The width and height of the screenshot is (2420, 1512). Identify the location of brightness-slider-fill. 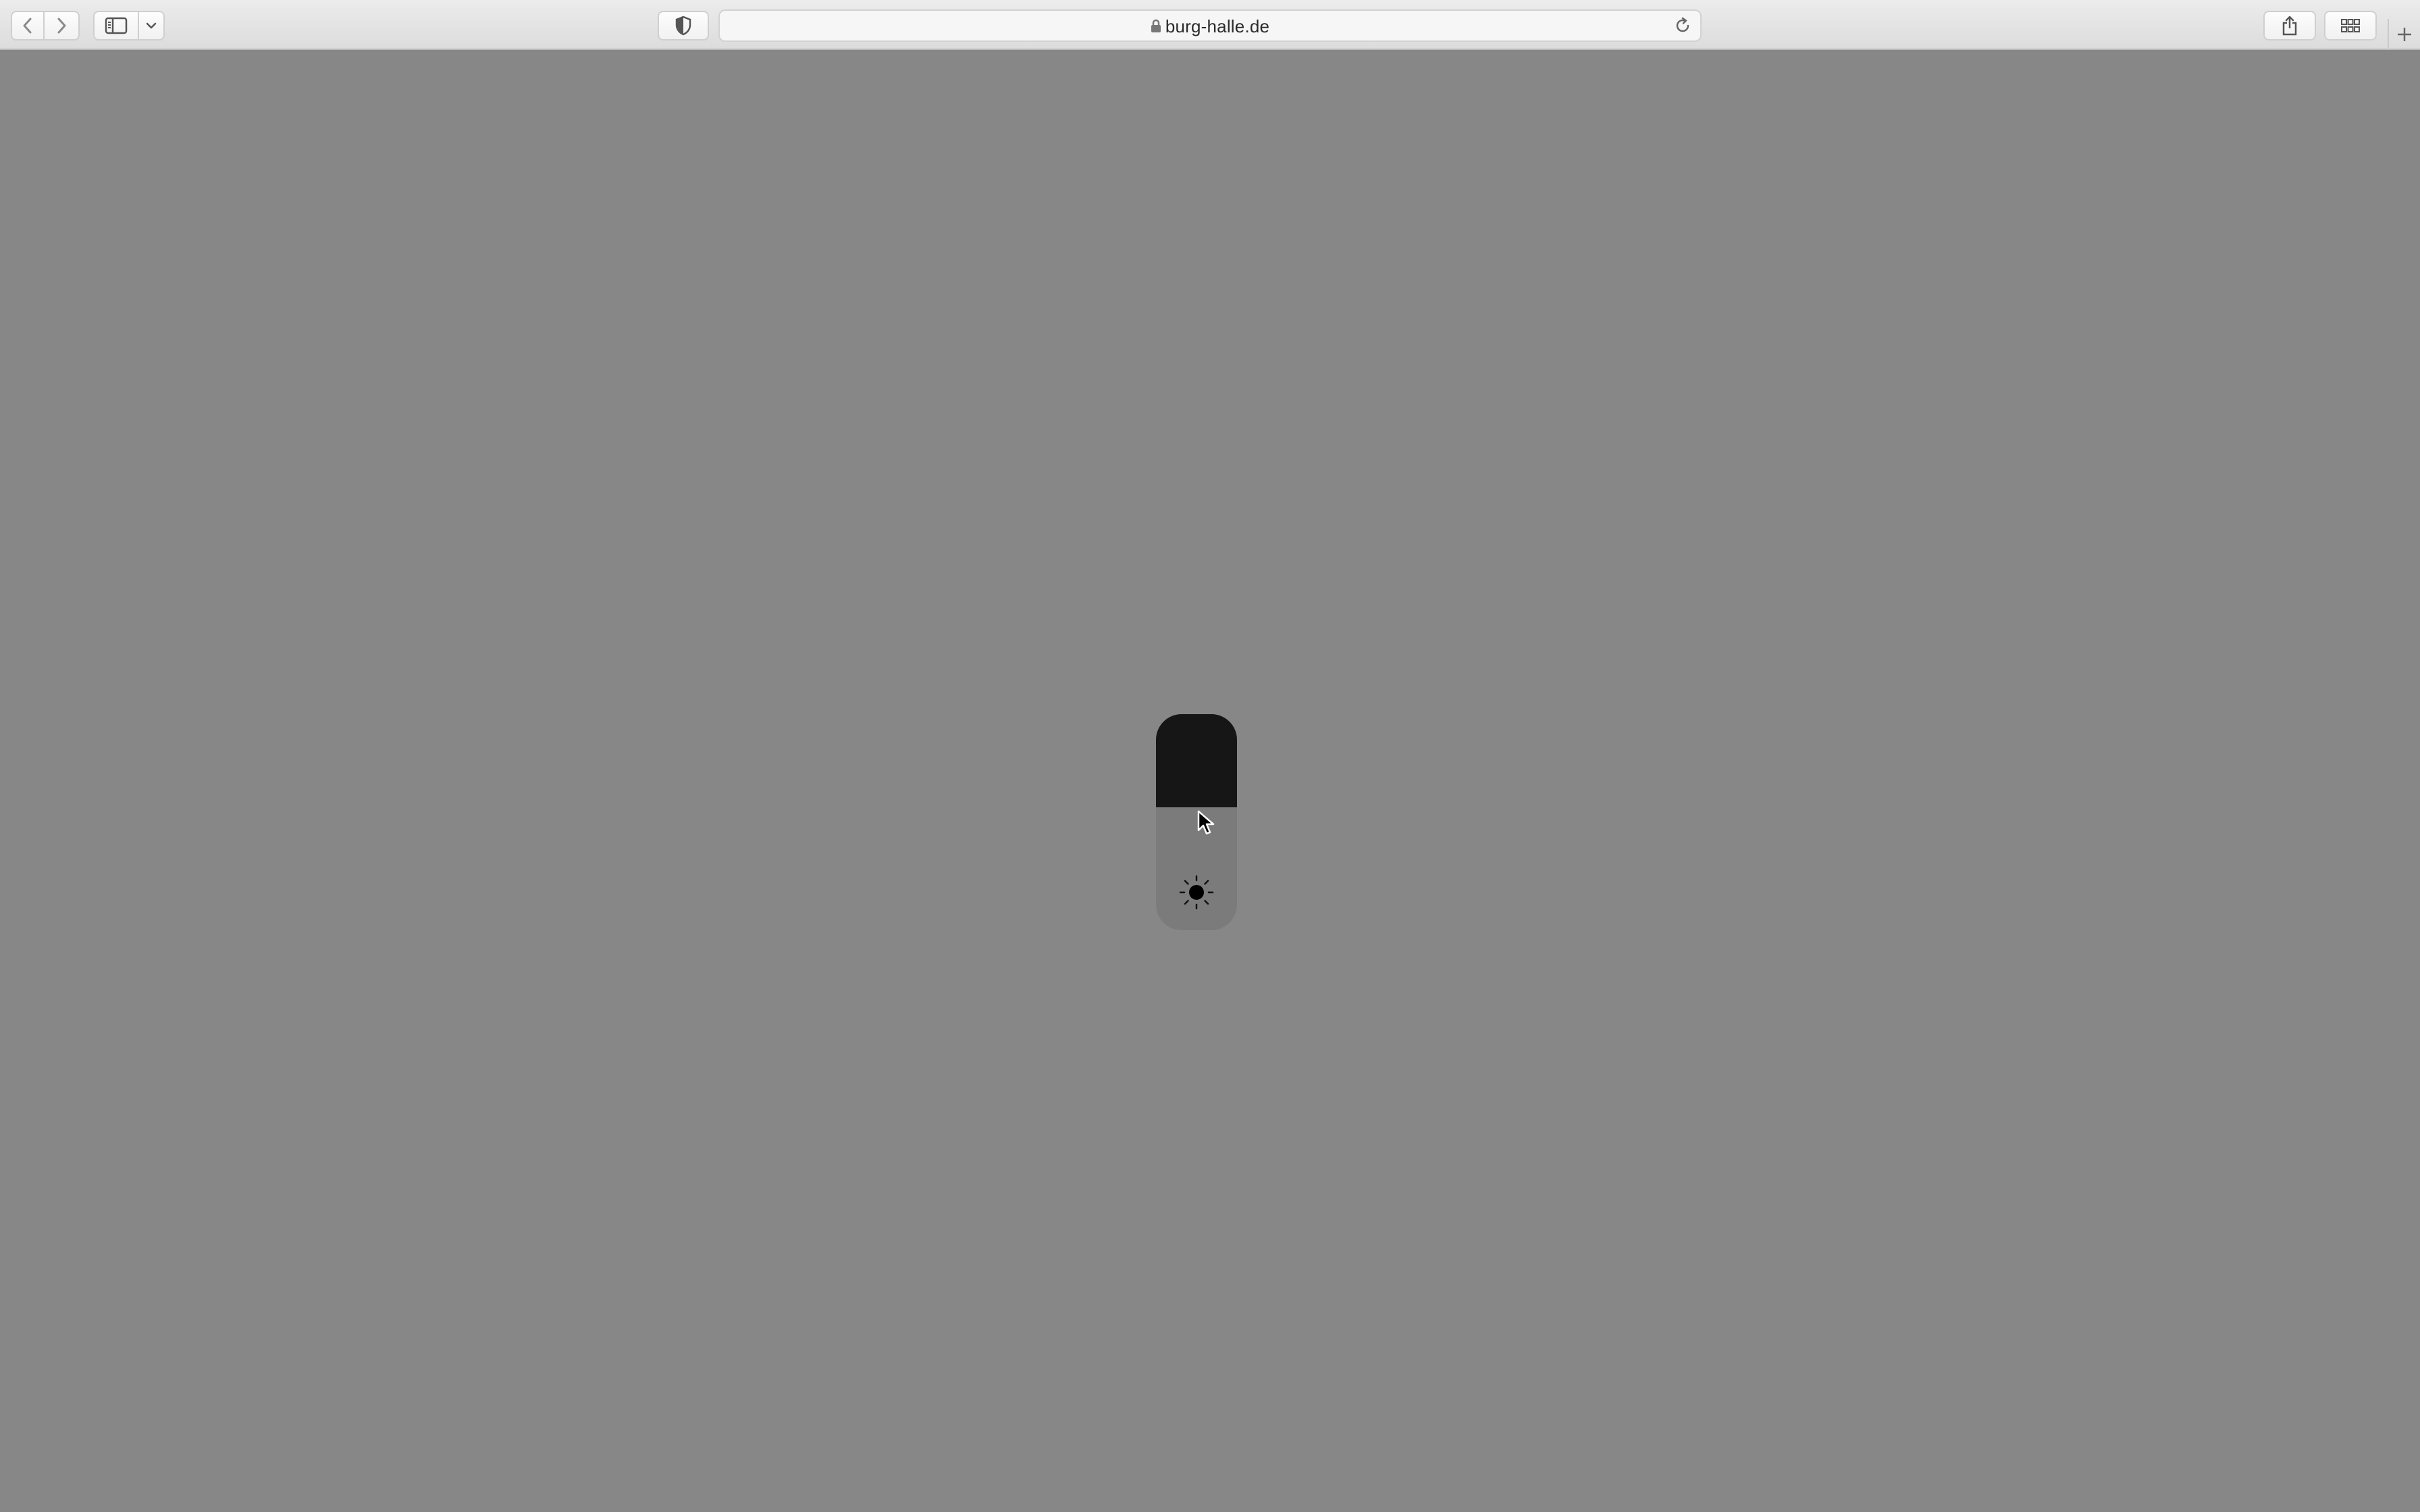
(1196, 760).